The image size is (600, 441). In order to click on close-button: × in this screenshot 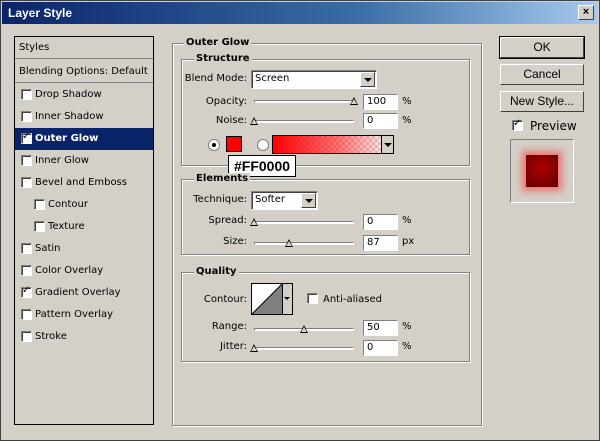, I will do `click(586, 12)`.